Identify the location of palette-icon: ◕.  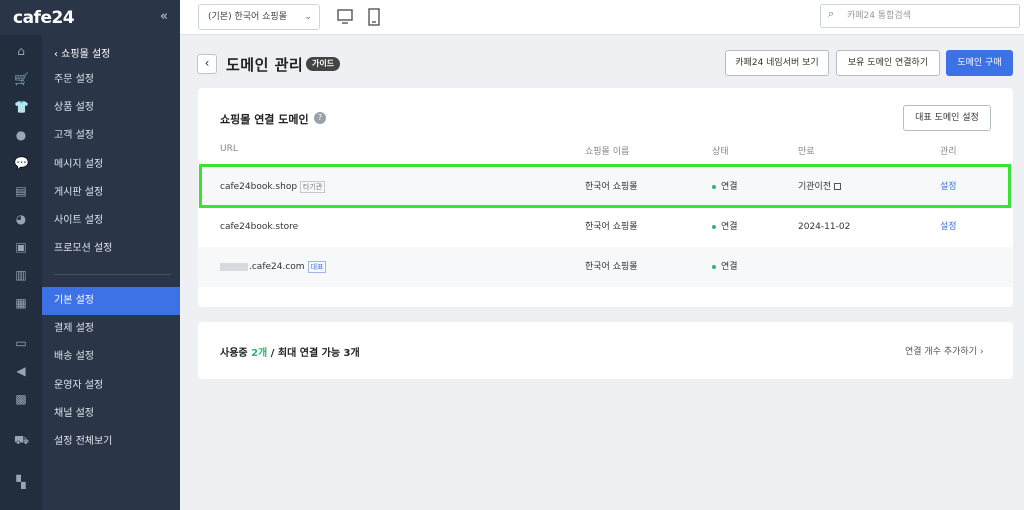
(21, 219).